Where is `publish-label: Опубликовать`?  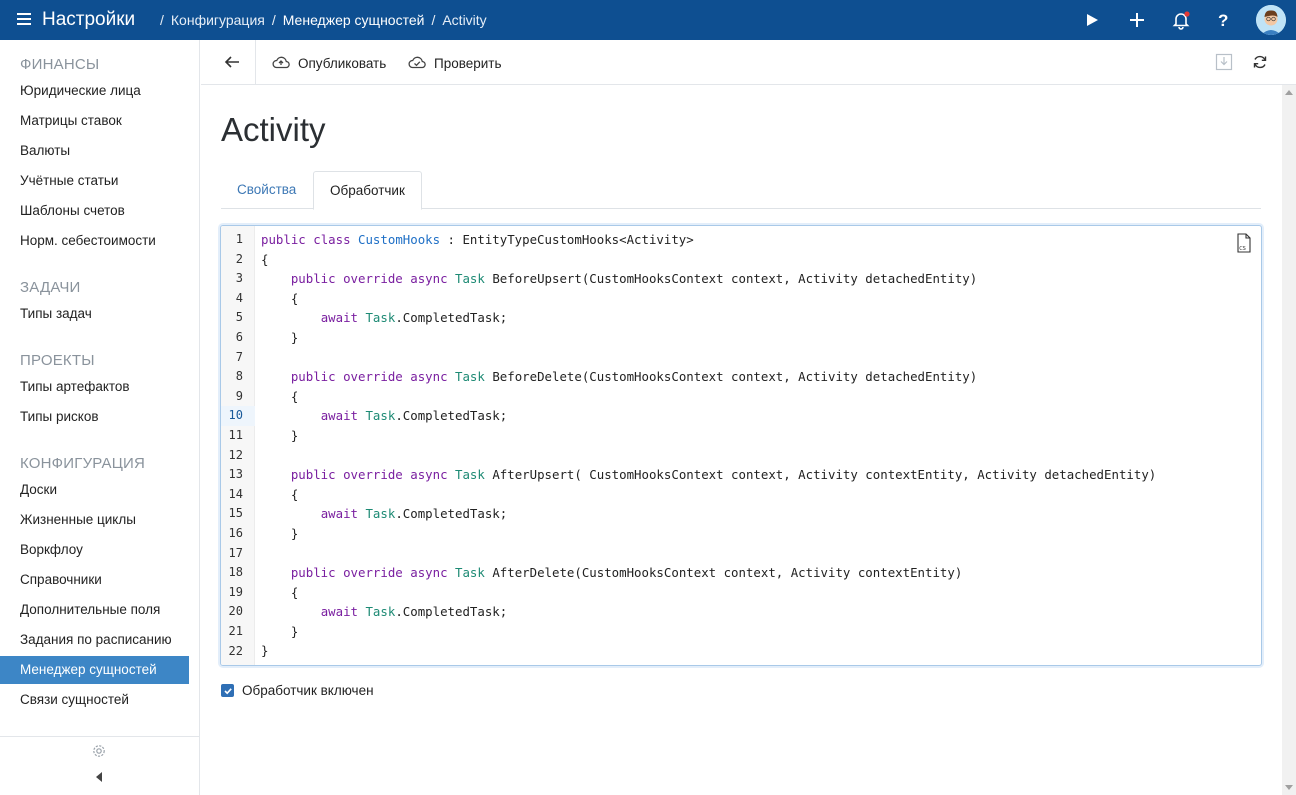 publish-label: Опубликовать is located at coordinates (342, 63).